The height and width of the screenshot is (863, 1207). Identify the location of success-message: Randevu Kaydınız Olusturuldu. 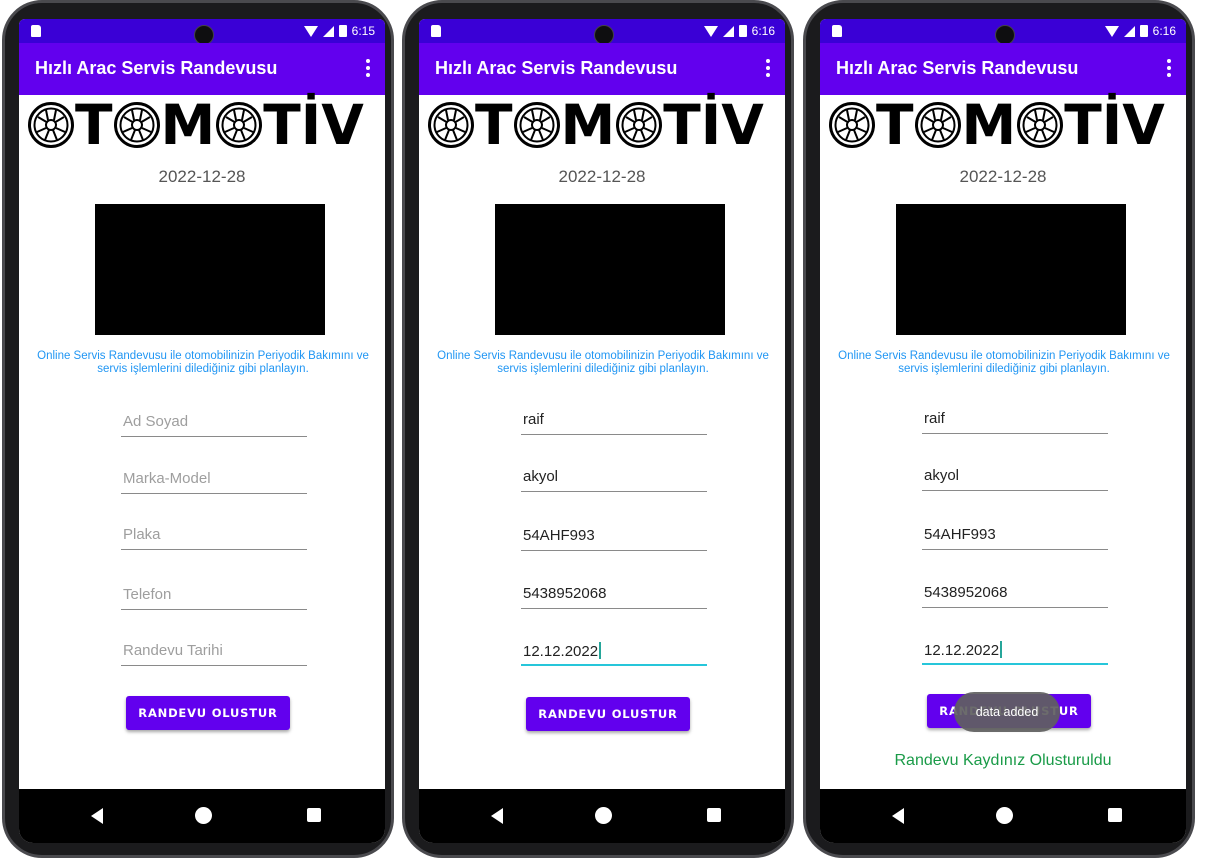
(1003, 760).